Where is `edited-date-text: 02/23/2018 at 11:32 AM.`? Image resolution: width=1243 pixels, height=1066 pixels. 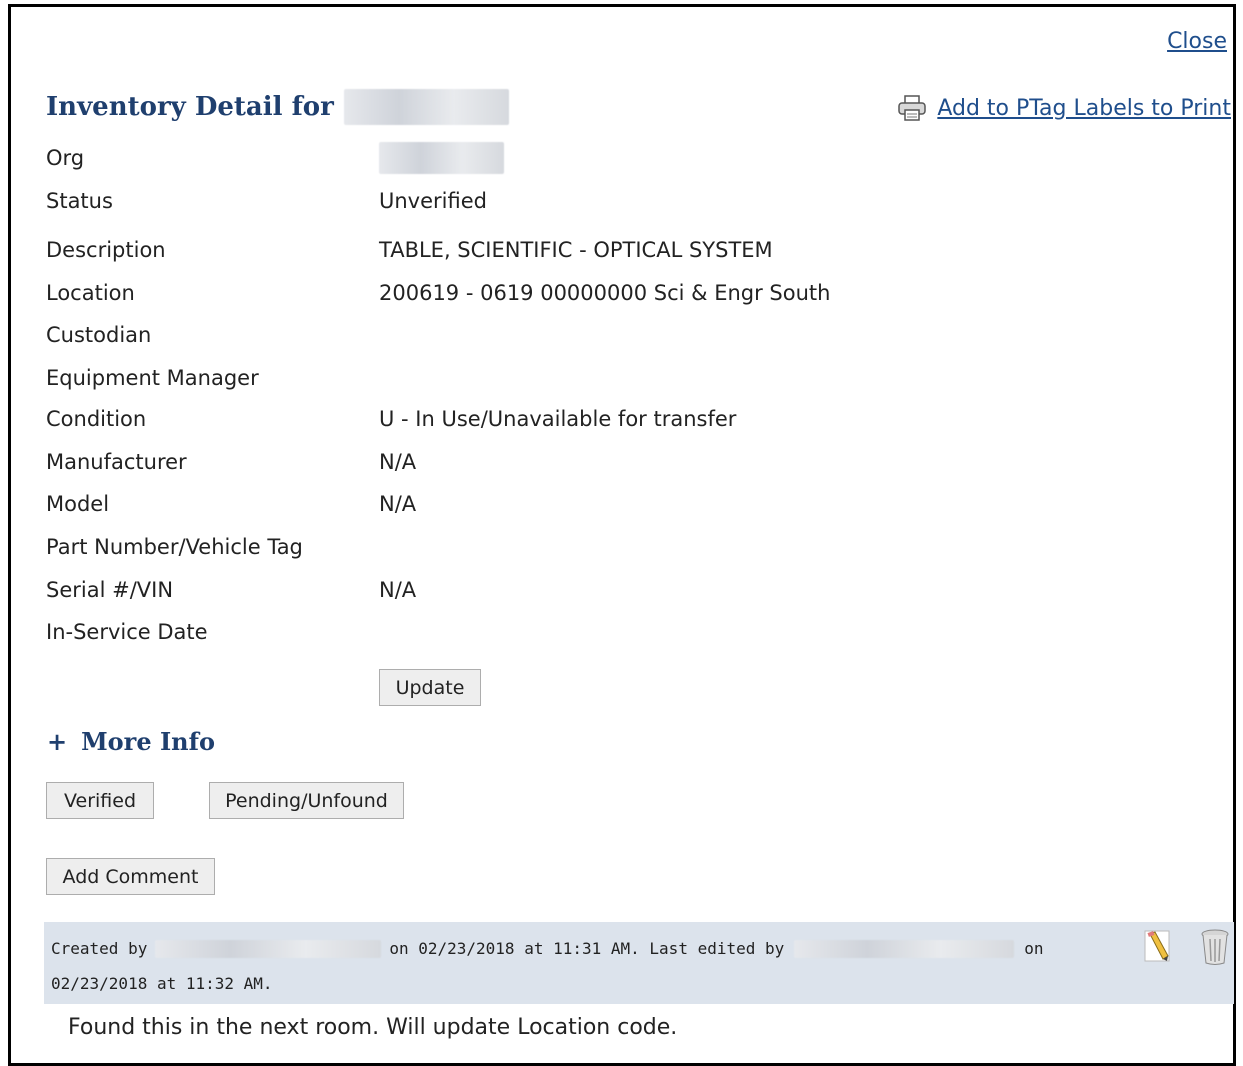
edited-date-text: 02/23/2018 at 11:32 AM. is located at coordinates (162, 983).